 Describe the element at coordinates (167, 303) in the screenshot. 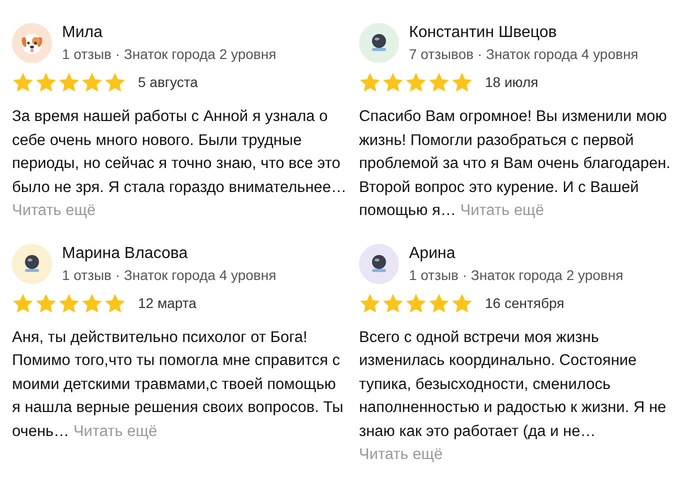

I see `review-date: 12 марта` at that location.